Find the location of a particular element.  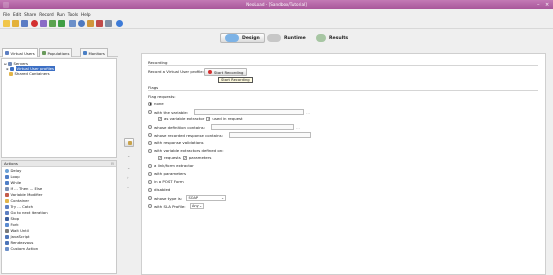

tab-monitors: Monitors is located at coordinates (94, 52).